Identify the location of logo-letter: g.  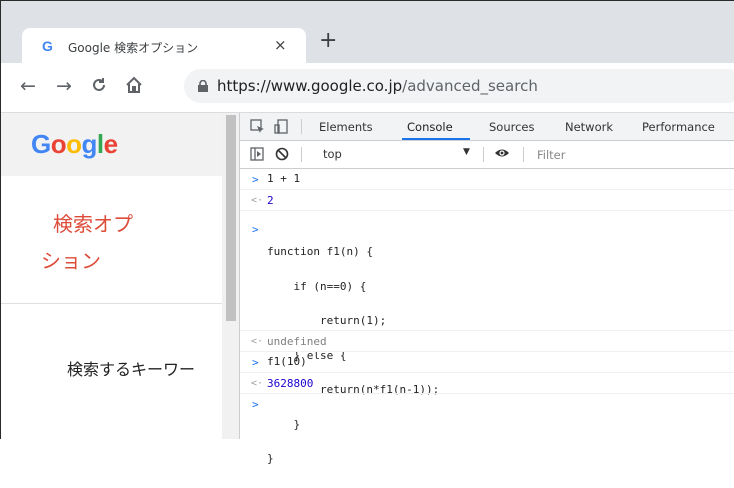
(89, 144).